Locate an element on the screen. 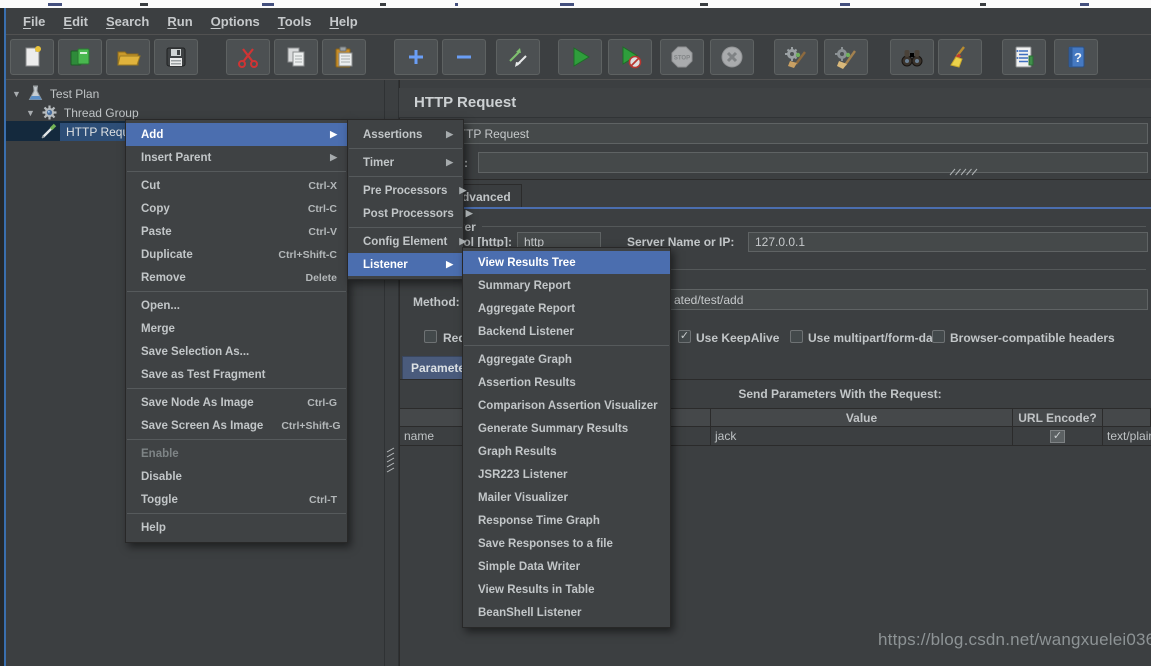  menu-item-cut: Cut Ctrl-X is located at coordinates (236, 185).